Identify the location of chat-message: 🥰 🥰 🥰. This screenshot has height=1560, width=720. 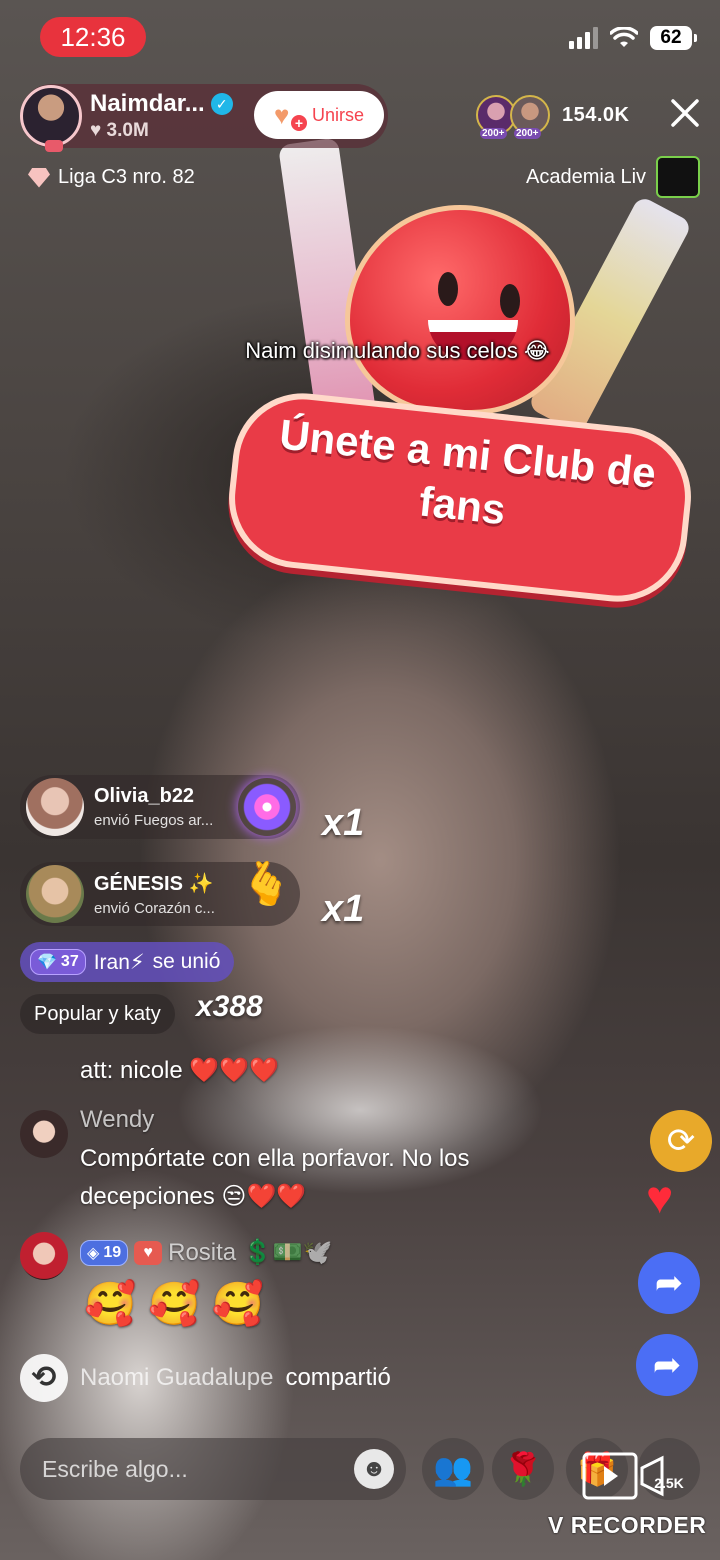
(174, 1303).